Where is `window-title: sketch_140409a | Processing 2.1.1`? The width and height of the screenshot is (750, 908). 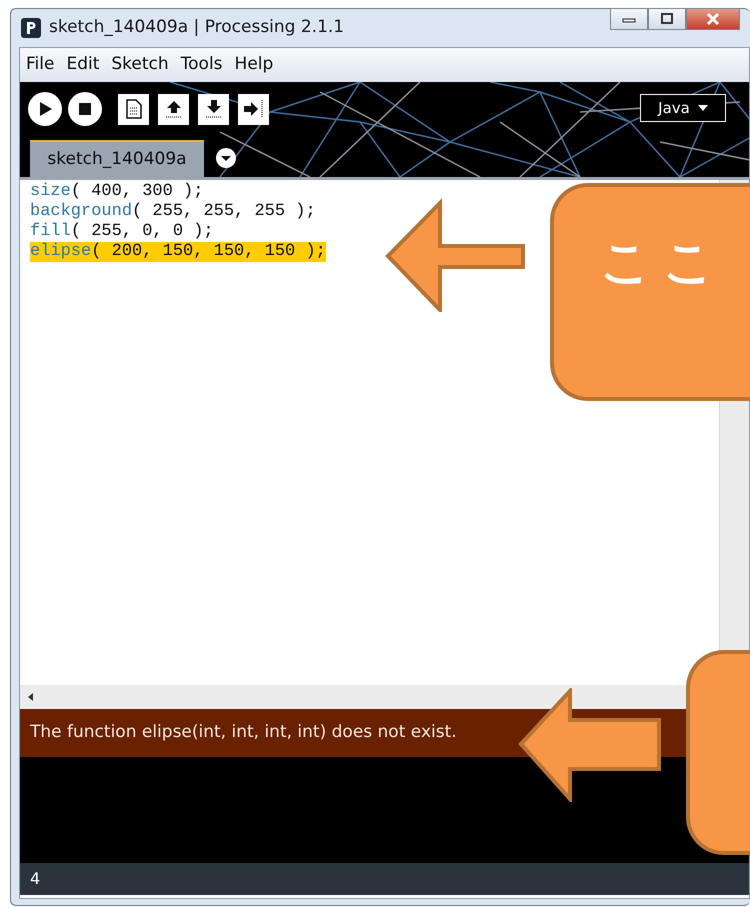
window-title: sketch_140409a | Processing 2.1.1 is located at coordinates (196, 28).